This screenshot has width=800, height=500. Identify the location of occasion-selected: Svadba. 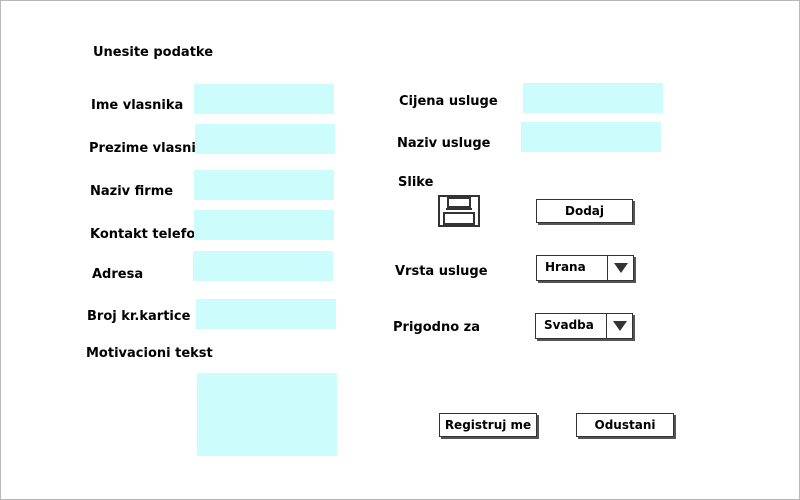
(569, 325).